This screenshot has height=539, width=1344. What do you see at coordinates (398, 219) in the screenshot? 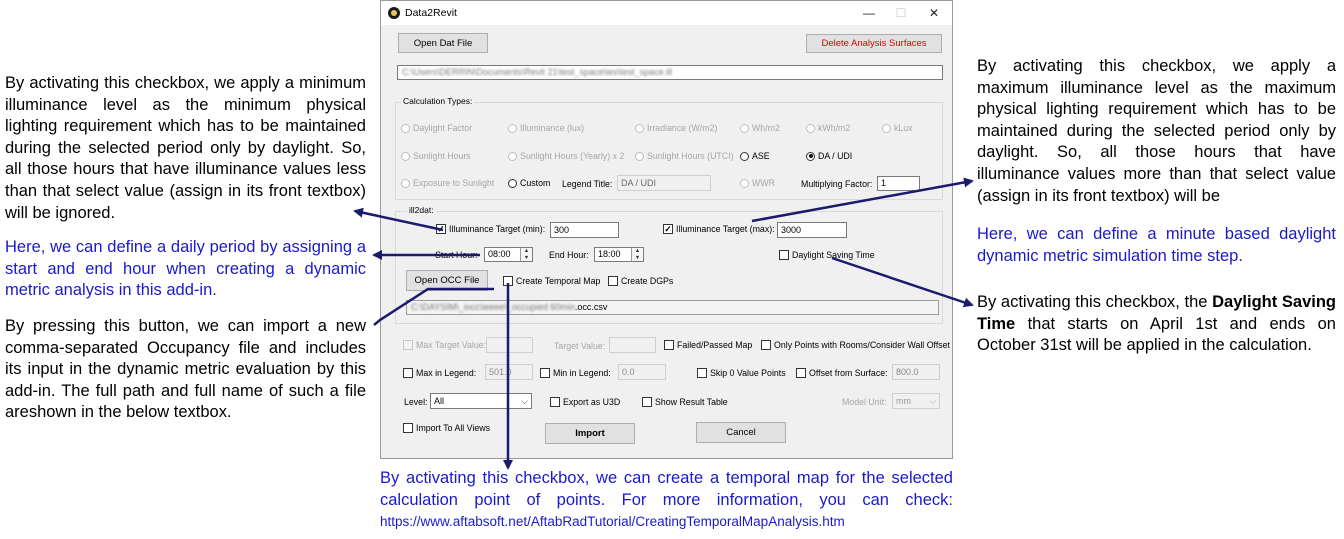
I see `arrow-min-illuminance` at bounding box center [398, 219].